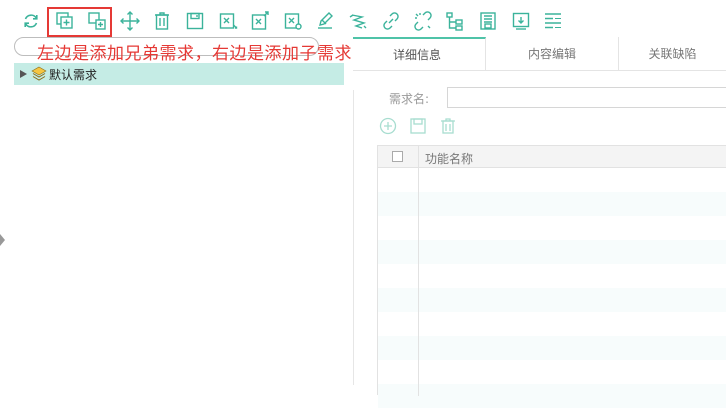  What do you see at coordinates (552, 53) in the screenshot?
I see `tab-content-edit: 内容编辑` at bounding box center [552, 53].